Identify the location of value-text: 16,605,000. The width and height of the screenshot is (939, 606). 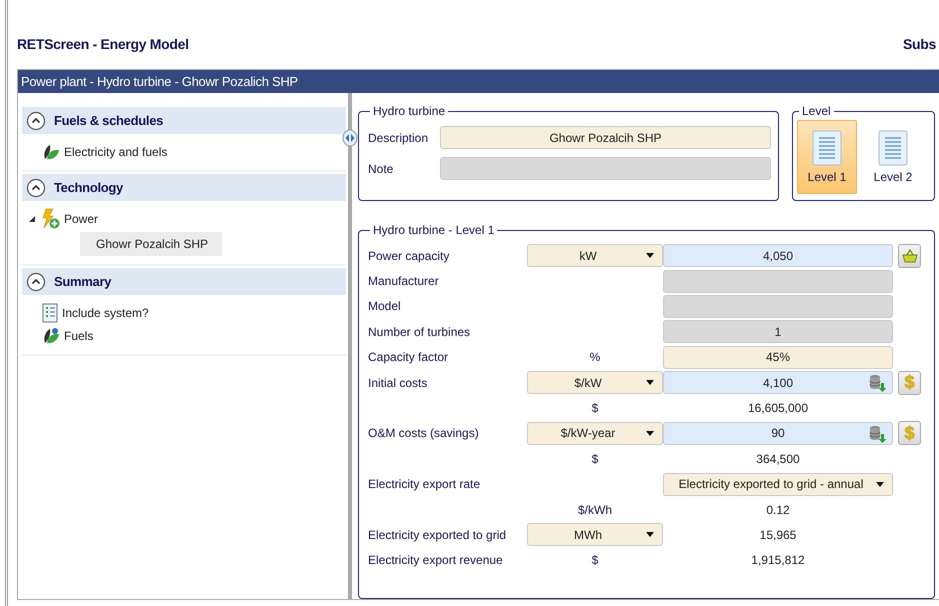
(778, 408).